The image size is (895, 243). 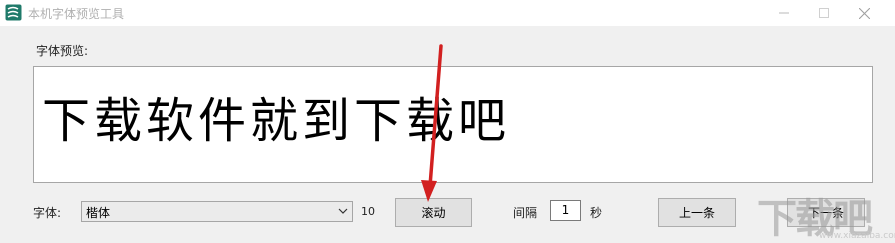 I want to click on interval-input: 1, so click(x=565, y=210).